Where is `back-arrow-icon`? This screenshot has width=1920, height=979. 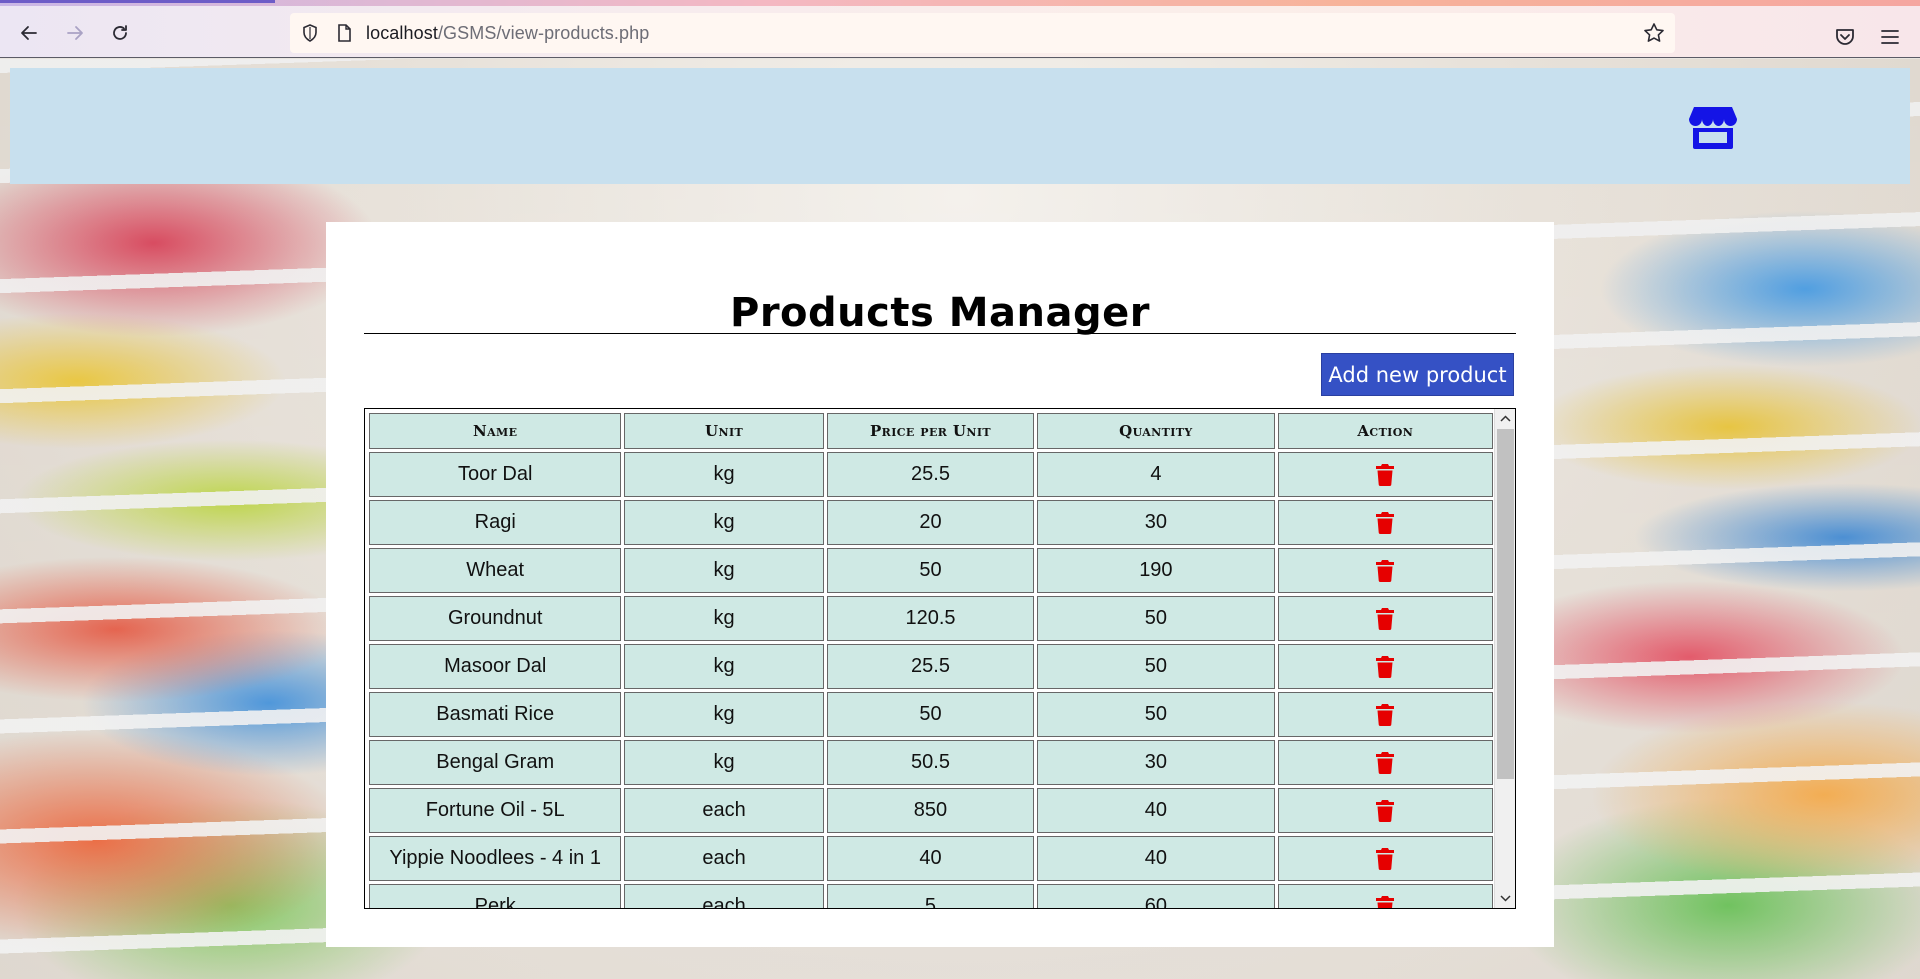 back-arrow-icon is located at coordinates (29, 33).